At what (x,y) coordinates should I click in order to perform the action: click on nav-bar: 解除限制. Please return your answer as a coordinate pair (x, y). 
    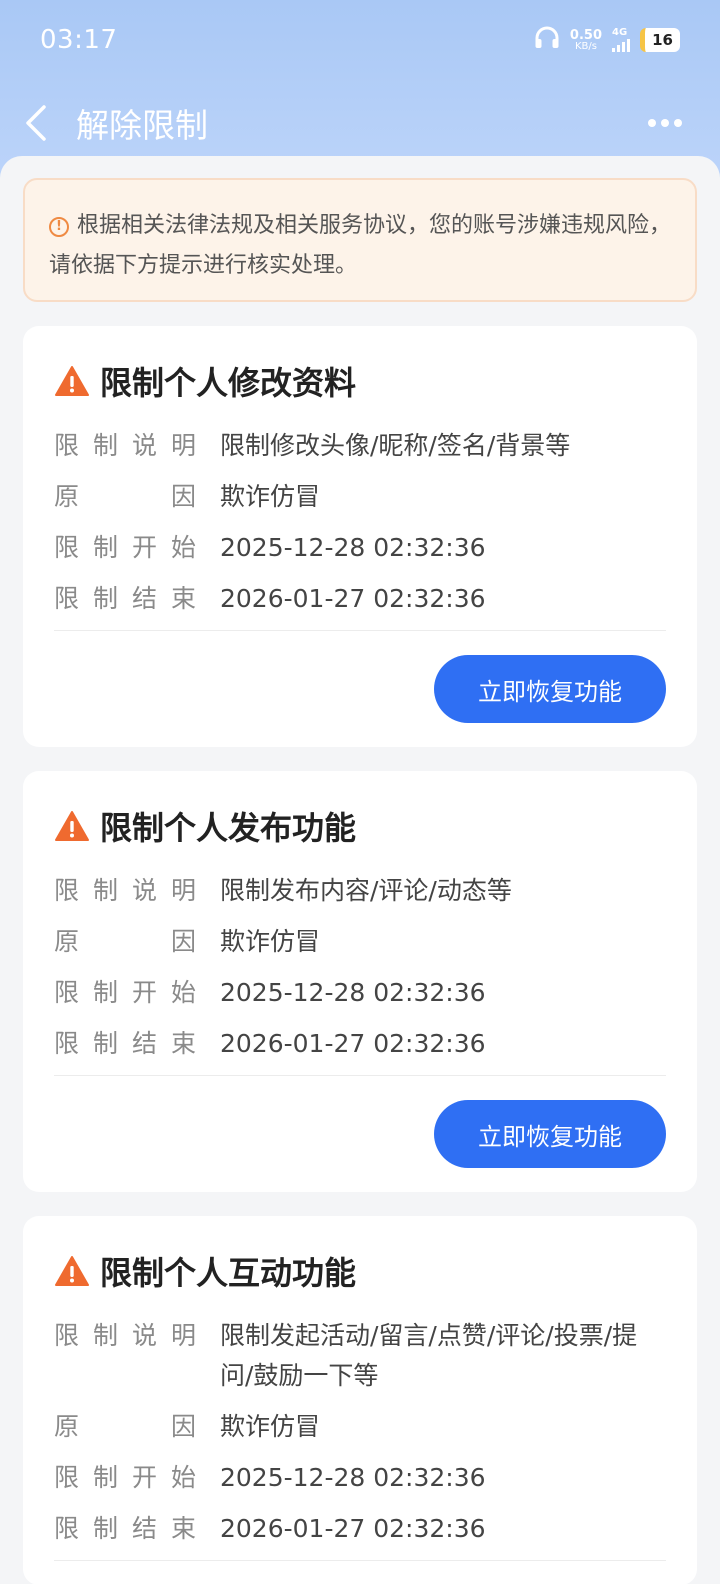
    Looking at the image, I should click on (360, 123).